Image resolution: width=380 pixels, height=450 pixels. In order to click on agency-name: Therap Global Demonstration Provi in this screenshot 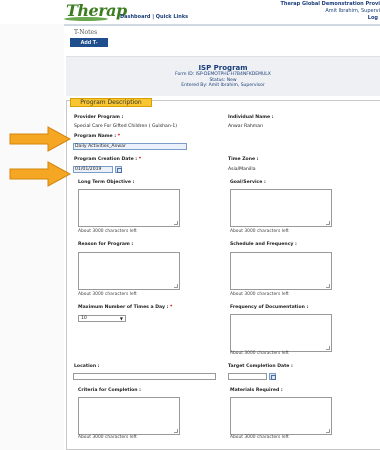, I will do `click(330, 4)`.